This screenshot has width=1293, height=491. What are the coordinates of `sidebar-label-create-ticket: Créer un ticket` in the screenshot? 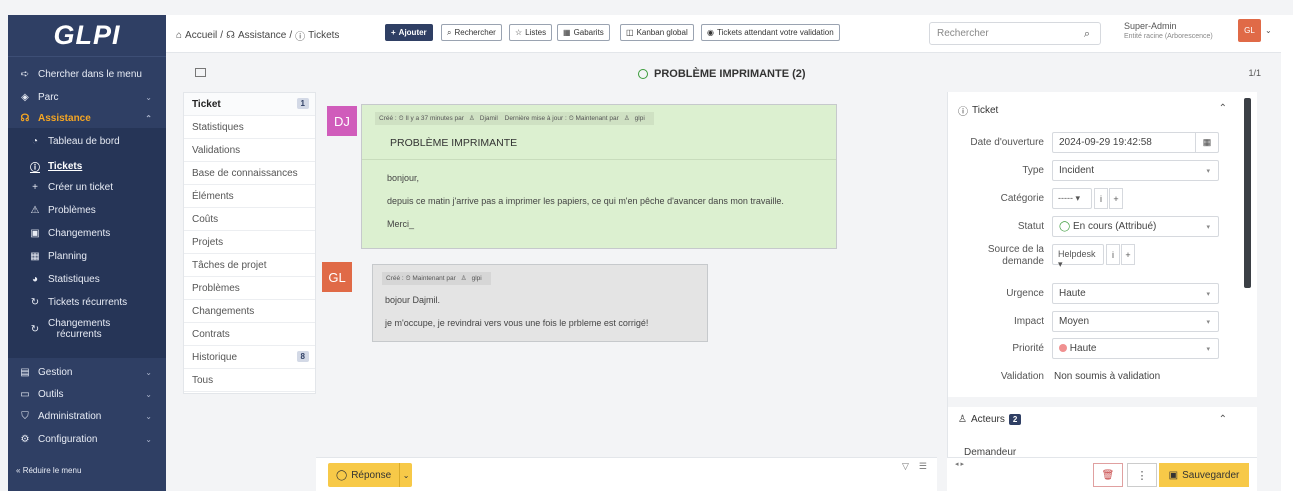 It's located at (81, 187).